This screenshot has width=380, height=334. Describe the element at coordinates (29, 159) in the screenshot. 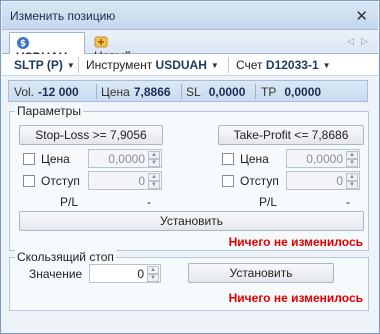

I see `sl-price-checkbox` at that location.